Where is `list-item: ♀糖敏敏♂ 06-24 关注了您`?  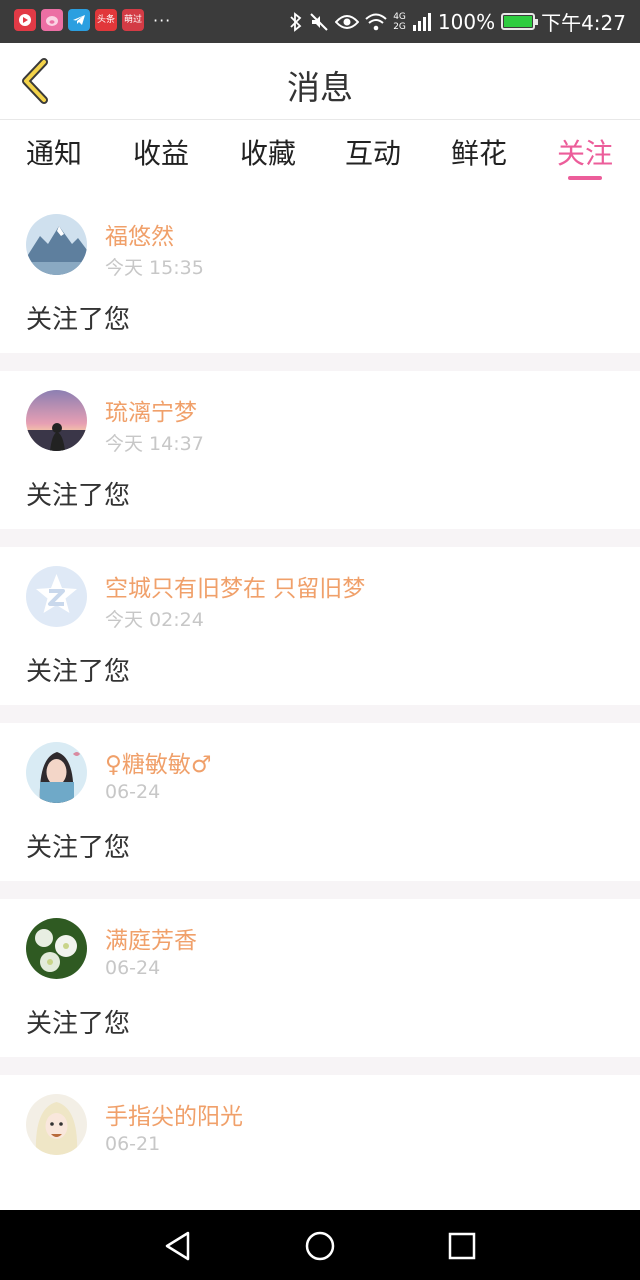 list-item: ♀糖敏敏♂ 06-24 关注了您 is located at coordinates (320, 802).